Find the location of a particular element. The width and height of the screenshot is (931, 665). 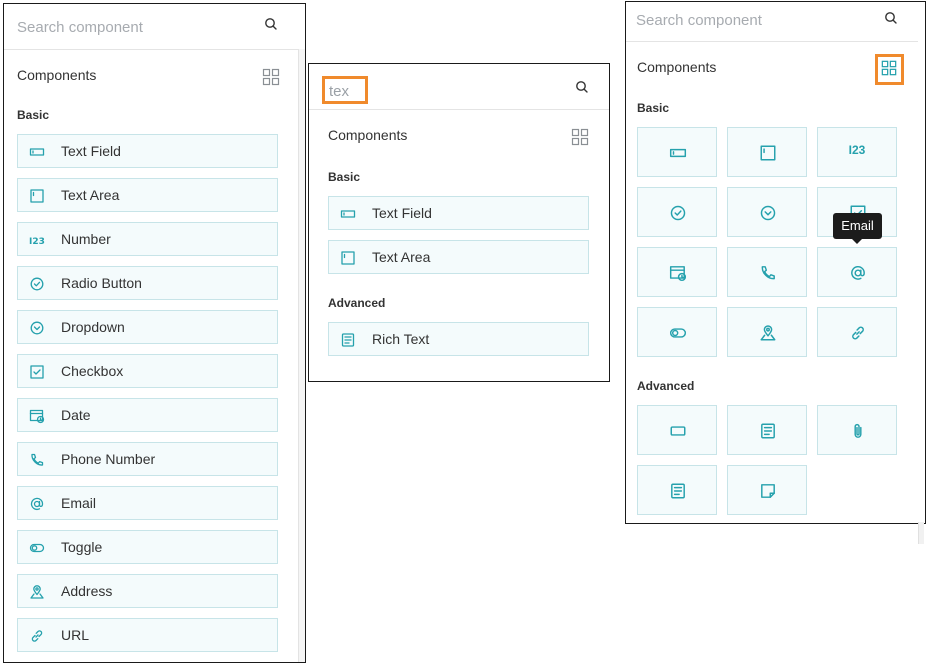

item-label: Number is located at coordinates (86, 239).